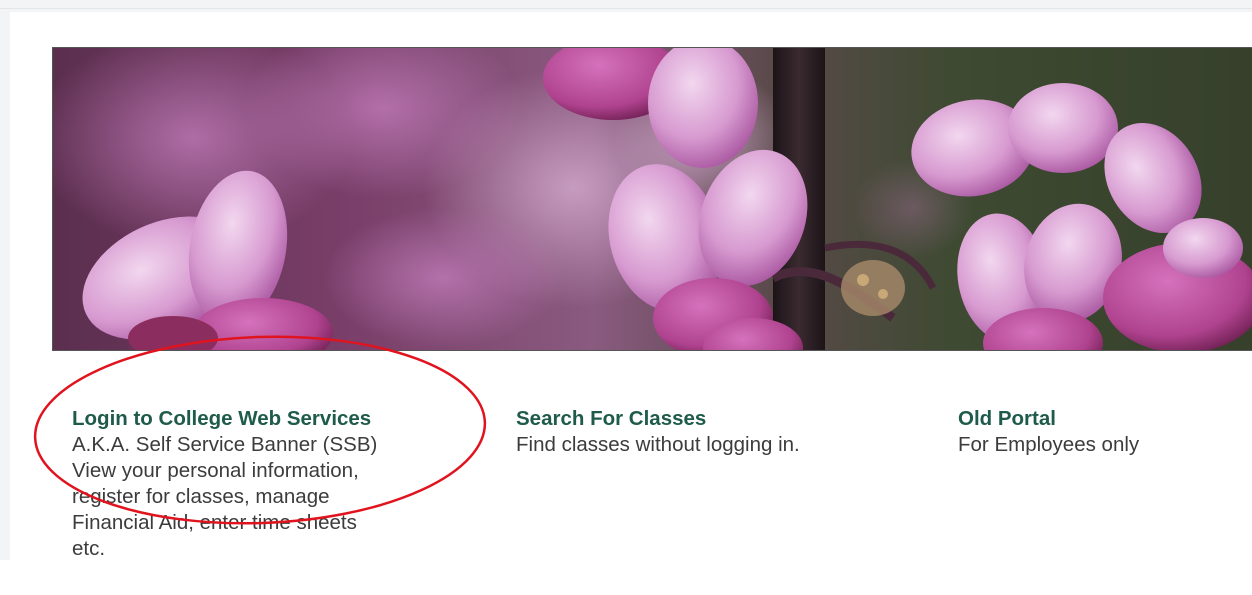  I want to click on login-desc-line-5: etc., so click(89, 548).